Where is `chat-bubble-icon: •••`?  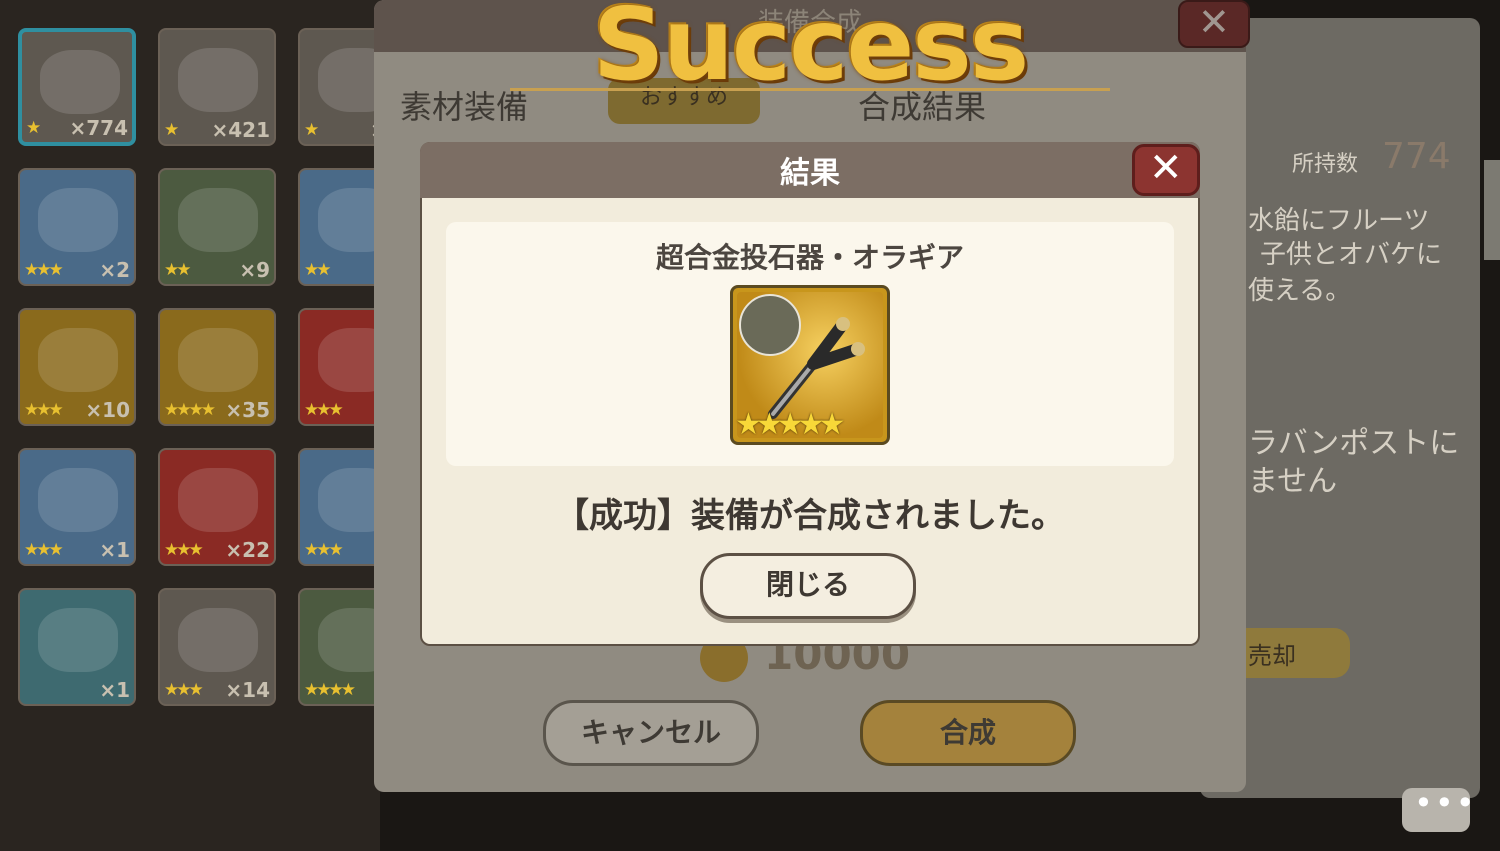
chat-bubble-icon: ••• is located at coordinates (1438, 808).